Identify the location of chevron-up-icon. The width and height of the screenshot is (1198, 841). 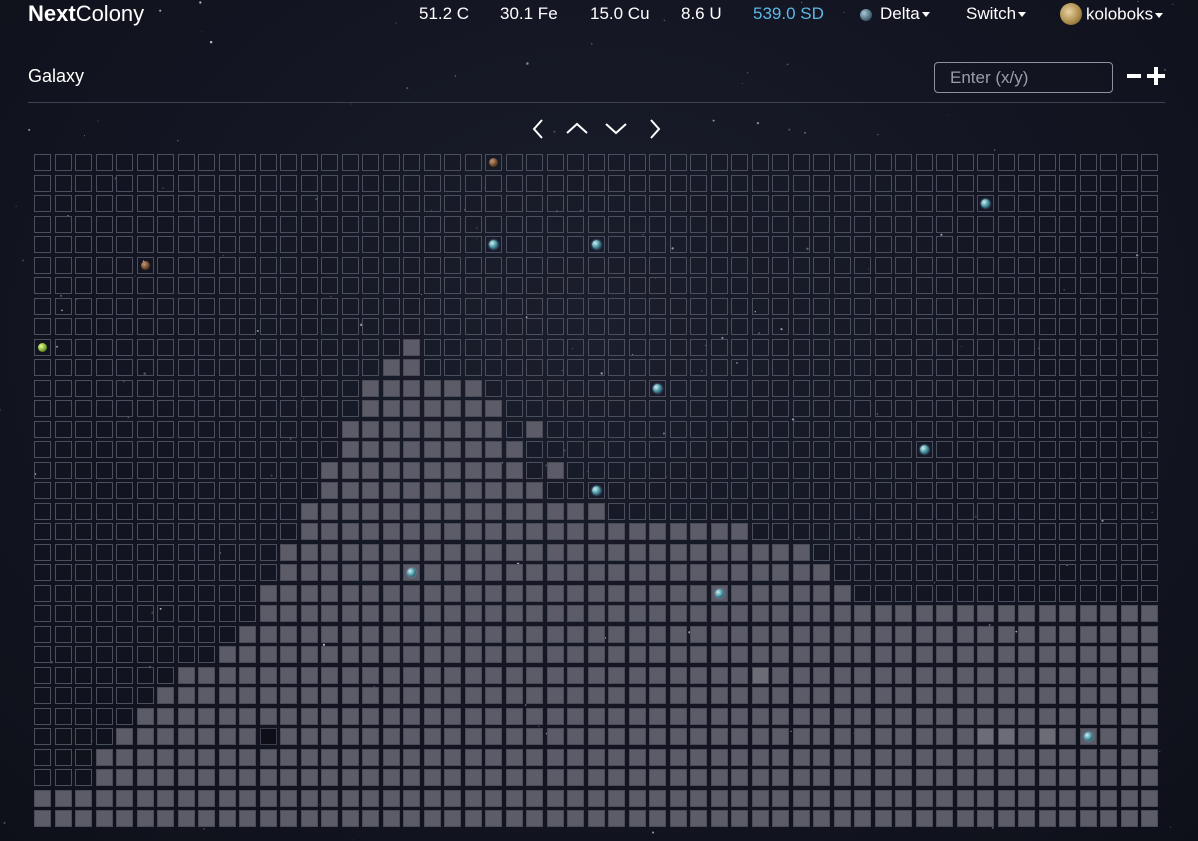
(577, 128).